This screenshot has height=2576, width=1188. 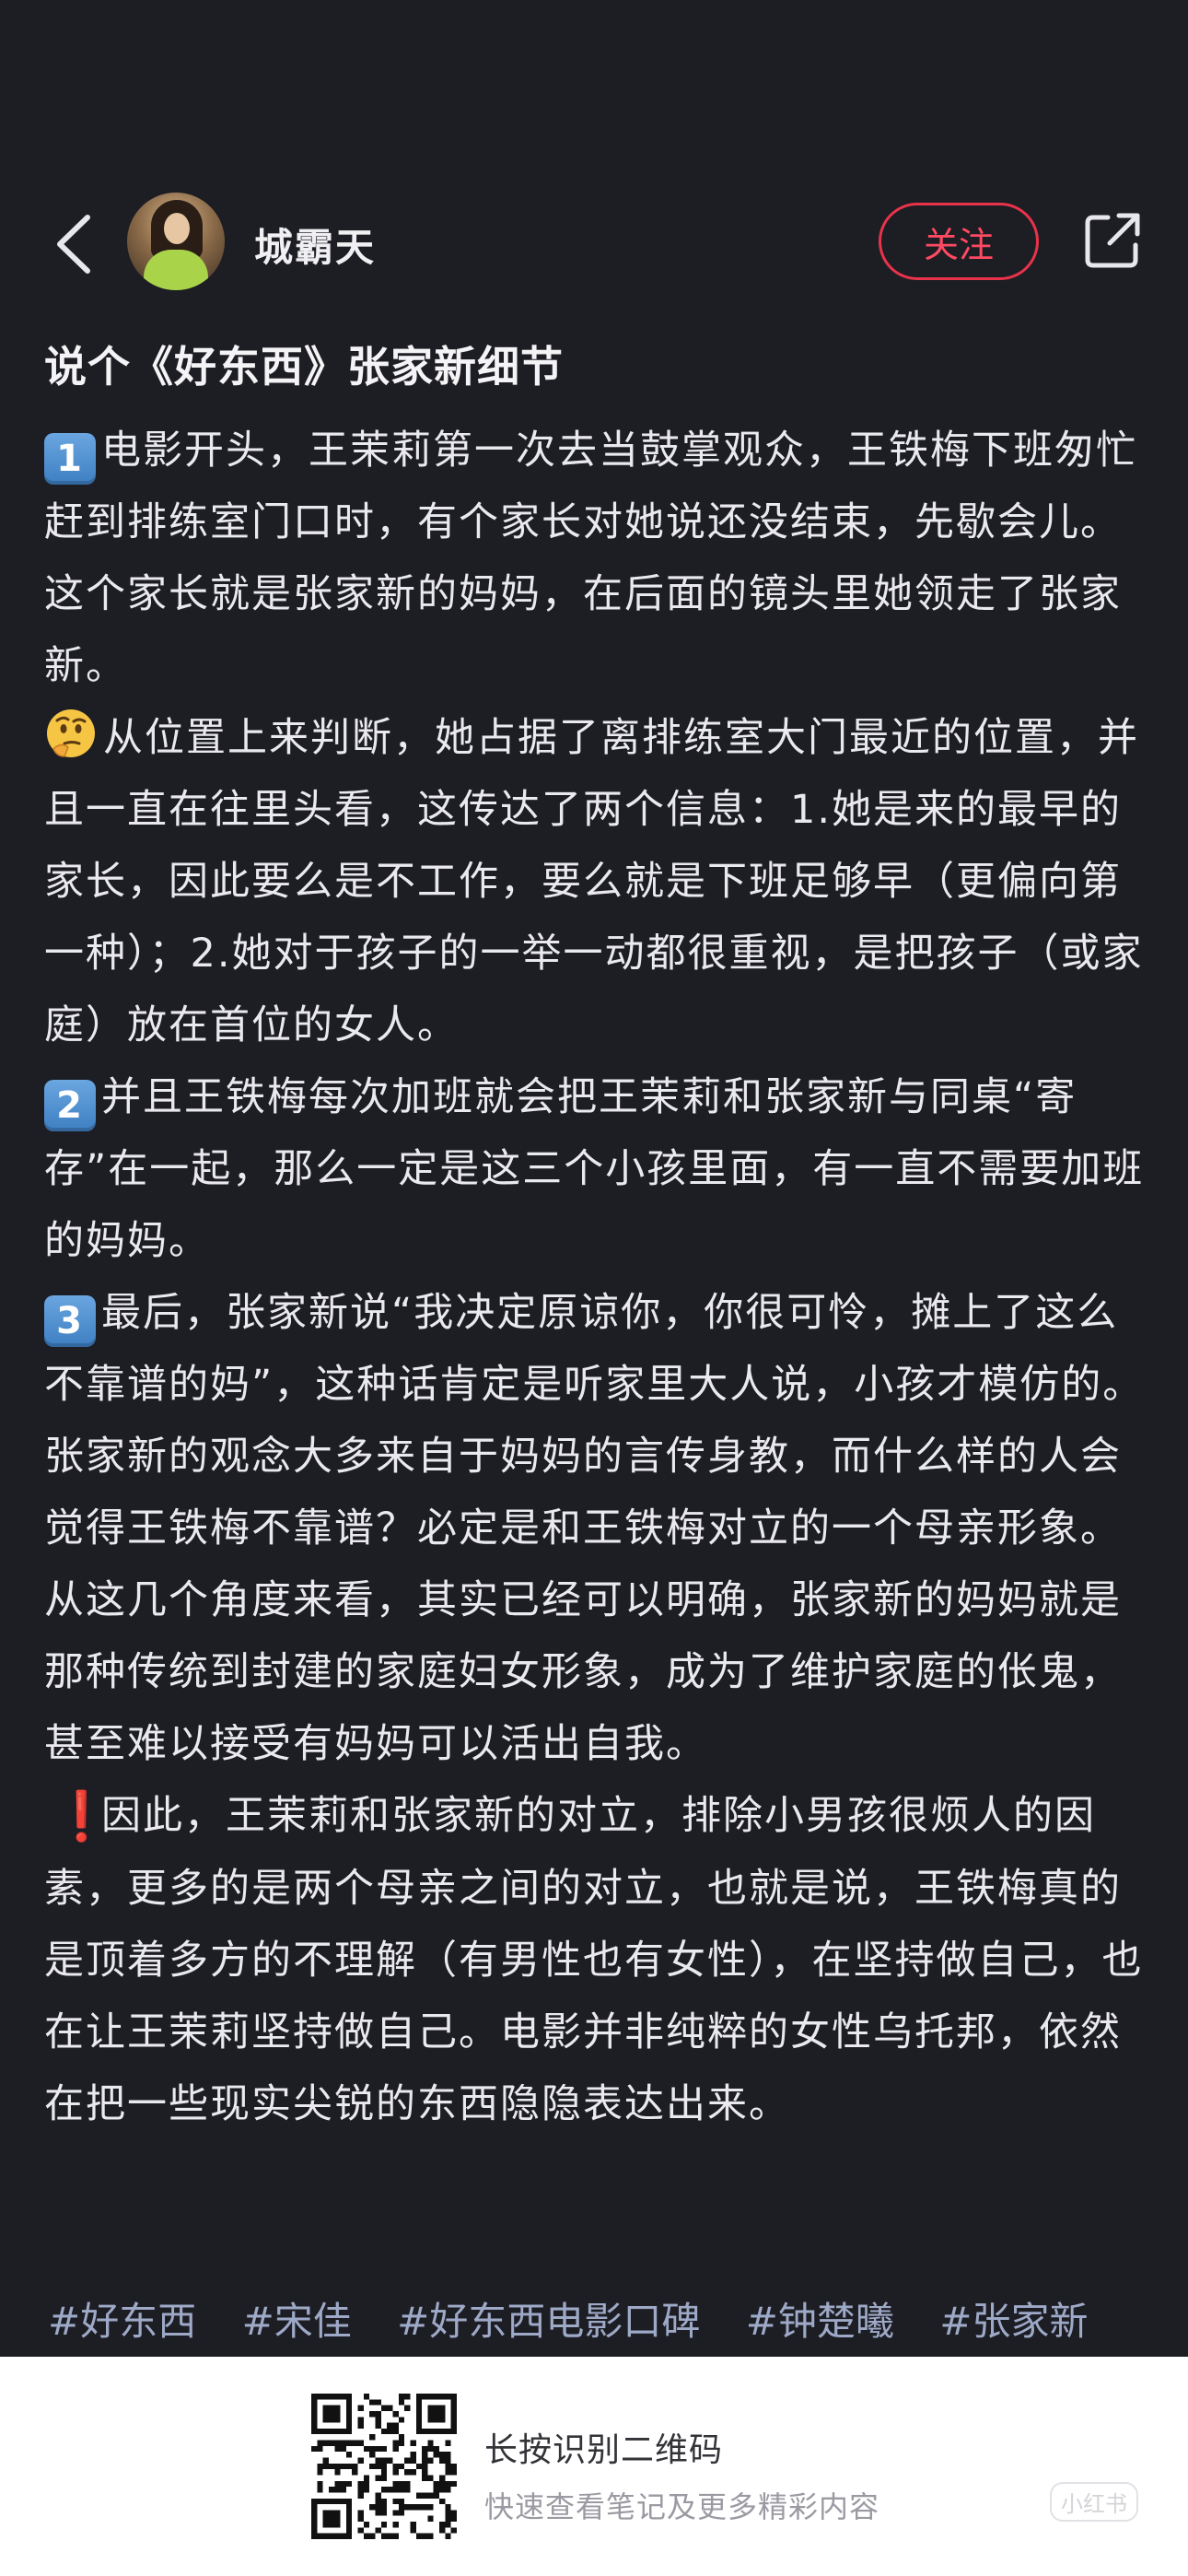 I want to click on qr-footer: 长按识别二维码 快速查看笔记及更多精彩内容 小红书, so click(x=594, y=2466).